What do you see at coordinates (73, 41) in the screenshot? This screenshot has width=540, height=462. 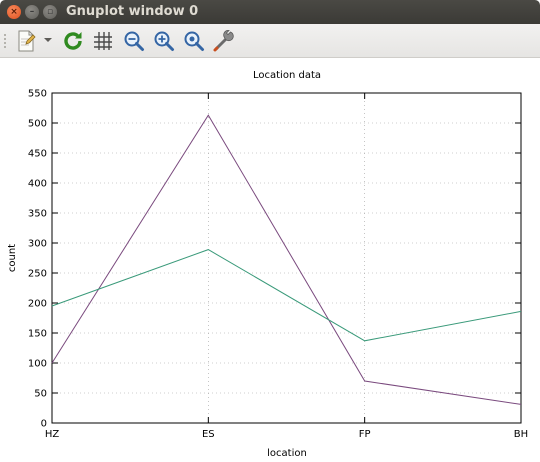 I see `replot-icon` at bounding box center [73, 41].